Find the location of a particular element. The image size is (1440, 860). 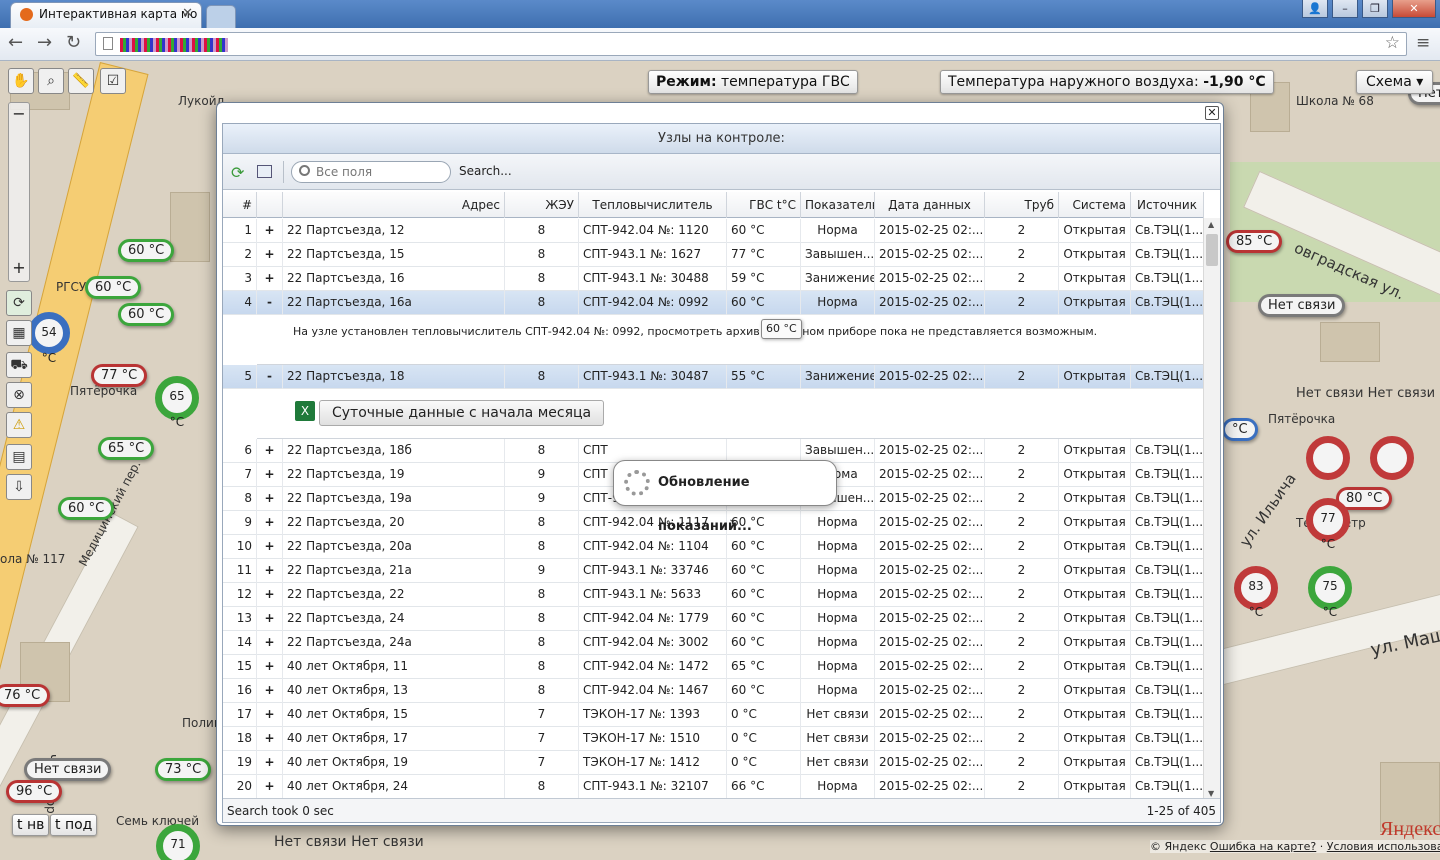

forward-icon: → is located at coordinates (44, 43).